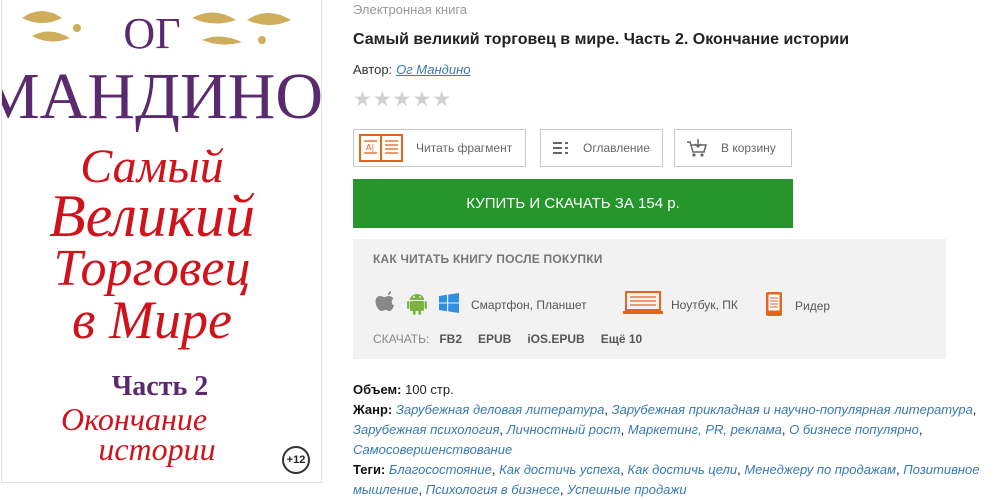 Image resolution: width=996 pixels, height=500 pixels. What do you see at coordinates (370, 147) in the screenshot?
I see `svg-text: A|` at bounding box center [370, 147].